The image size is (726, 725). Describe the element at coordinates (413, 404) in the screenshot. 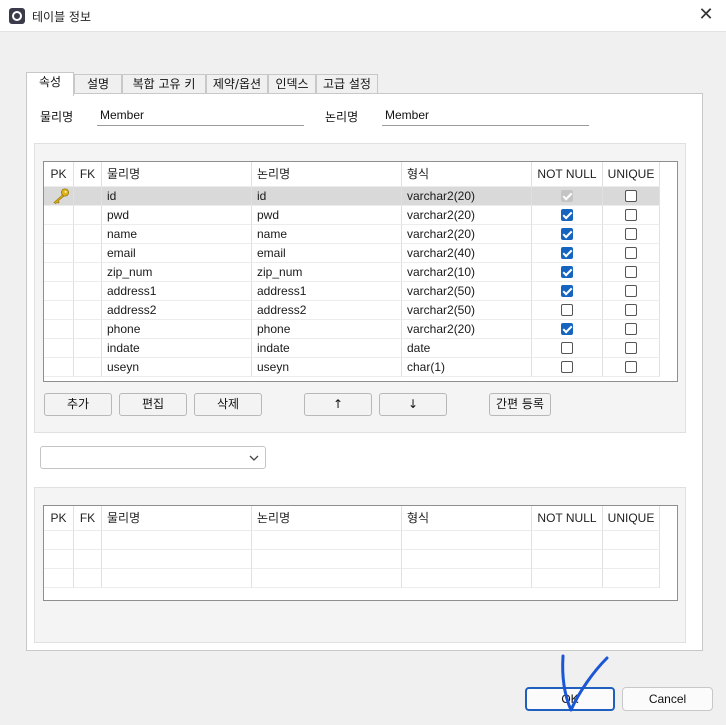

I see `move-down-button: ↓` at that location.